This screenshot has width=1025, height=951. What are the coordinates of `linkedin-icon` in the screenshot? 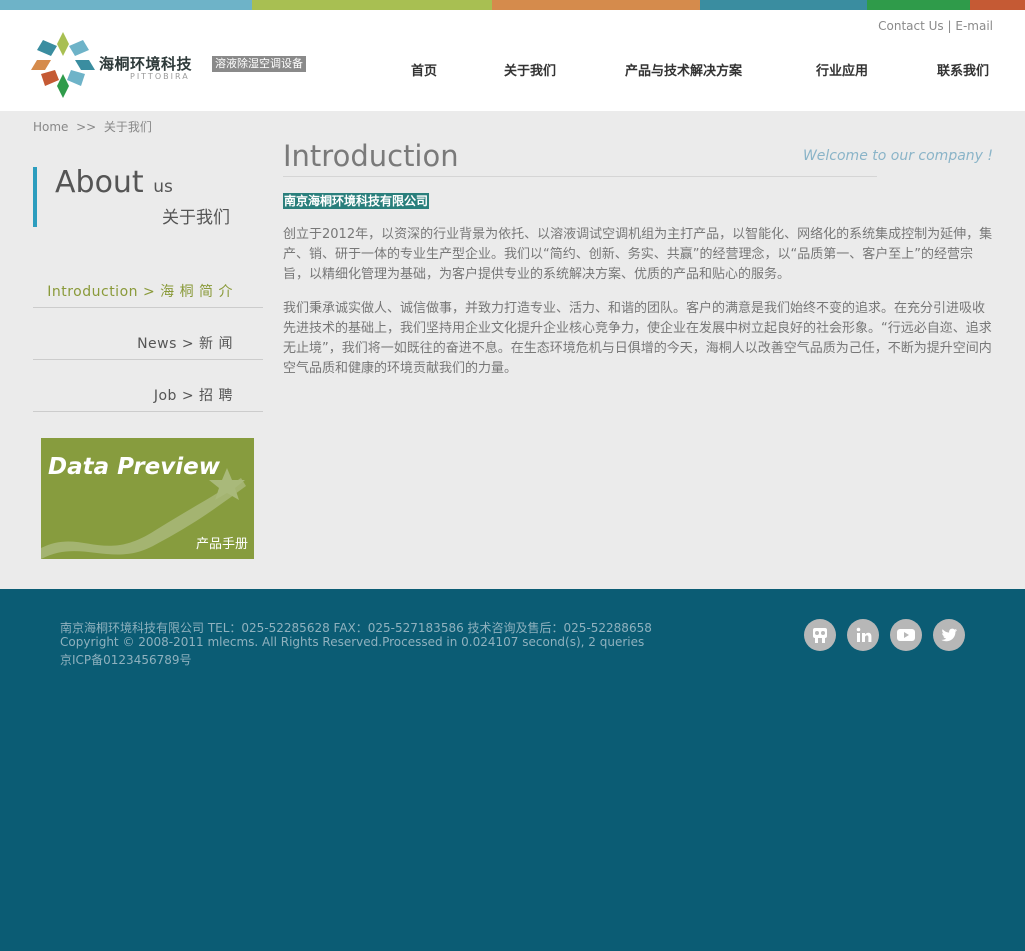 It's located at (863, 635).